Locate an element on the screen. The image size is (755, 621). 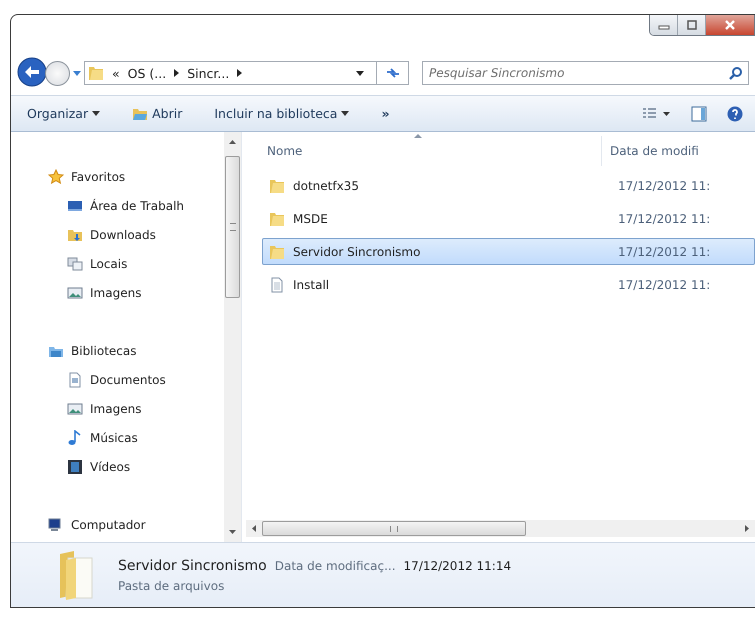
breadcrumb-overflow: « is located at coordinates (116, 73).